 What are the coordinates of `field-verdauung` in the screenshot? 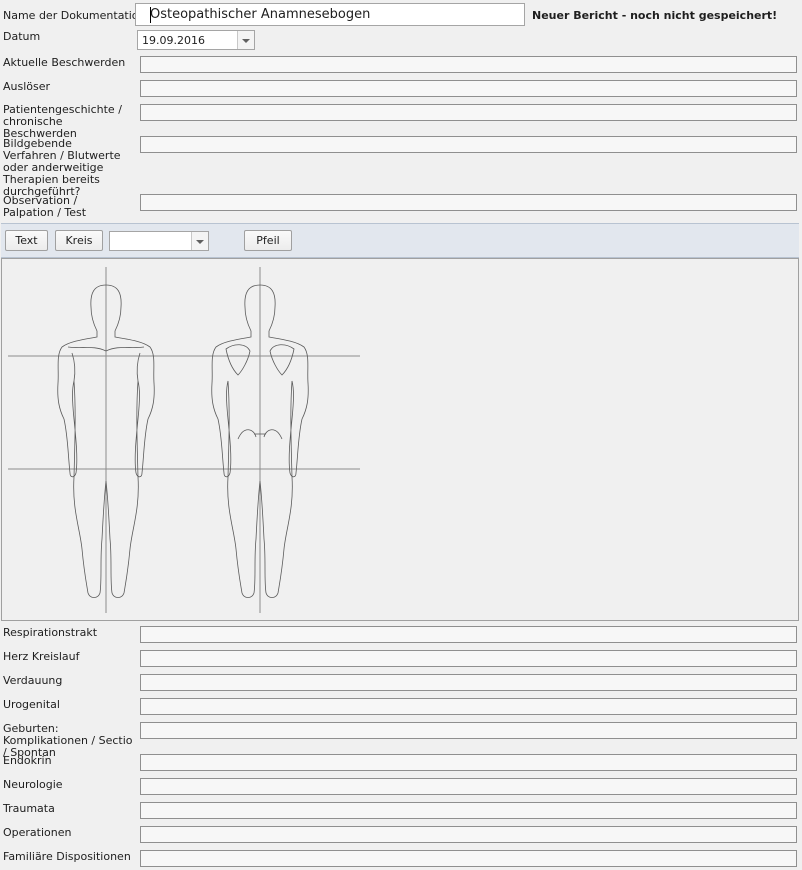 It's located at (468, 682).